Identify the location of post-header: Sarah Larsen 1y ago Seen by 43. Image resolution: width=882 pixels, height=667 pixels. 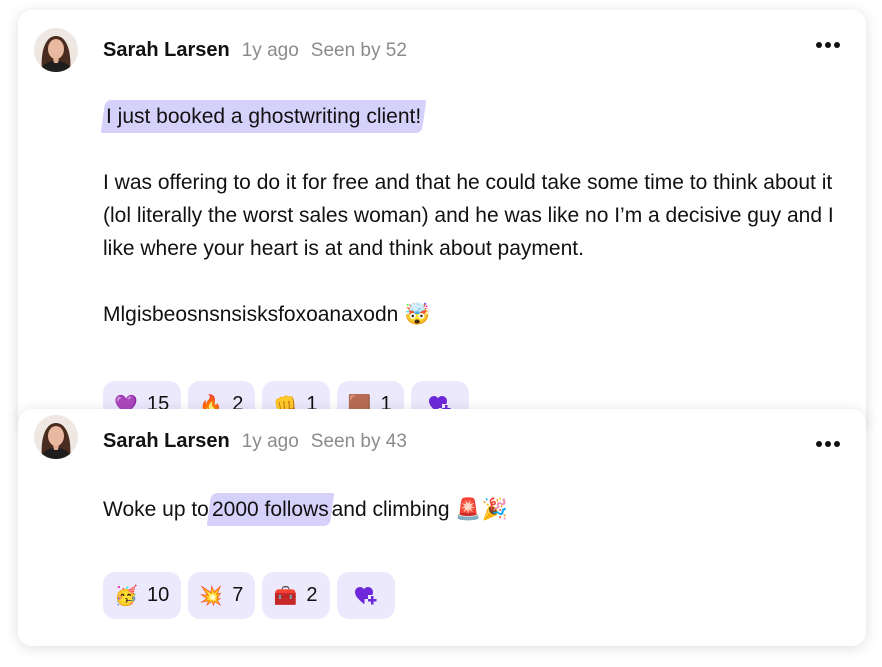
(255, 441).